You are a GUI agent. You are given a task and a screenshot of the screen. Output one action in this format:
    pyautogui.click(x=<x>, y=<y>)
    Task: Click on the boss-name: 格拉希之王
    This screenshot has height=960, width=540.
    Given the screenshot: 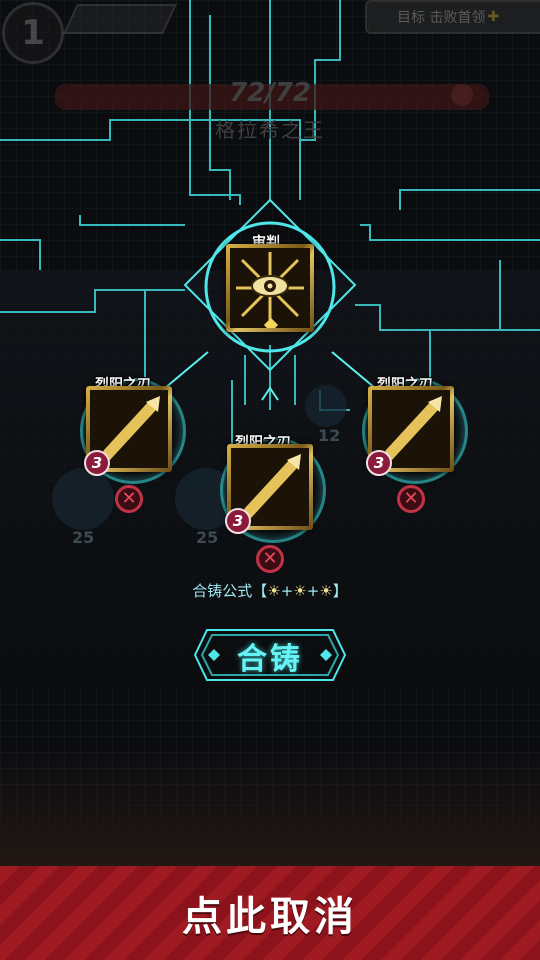 What is the action you would take?
    pyautogui.click(x=270, y=130)
    